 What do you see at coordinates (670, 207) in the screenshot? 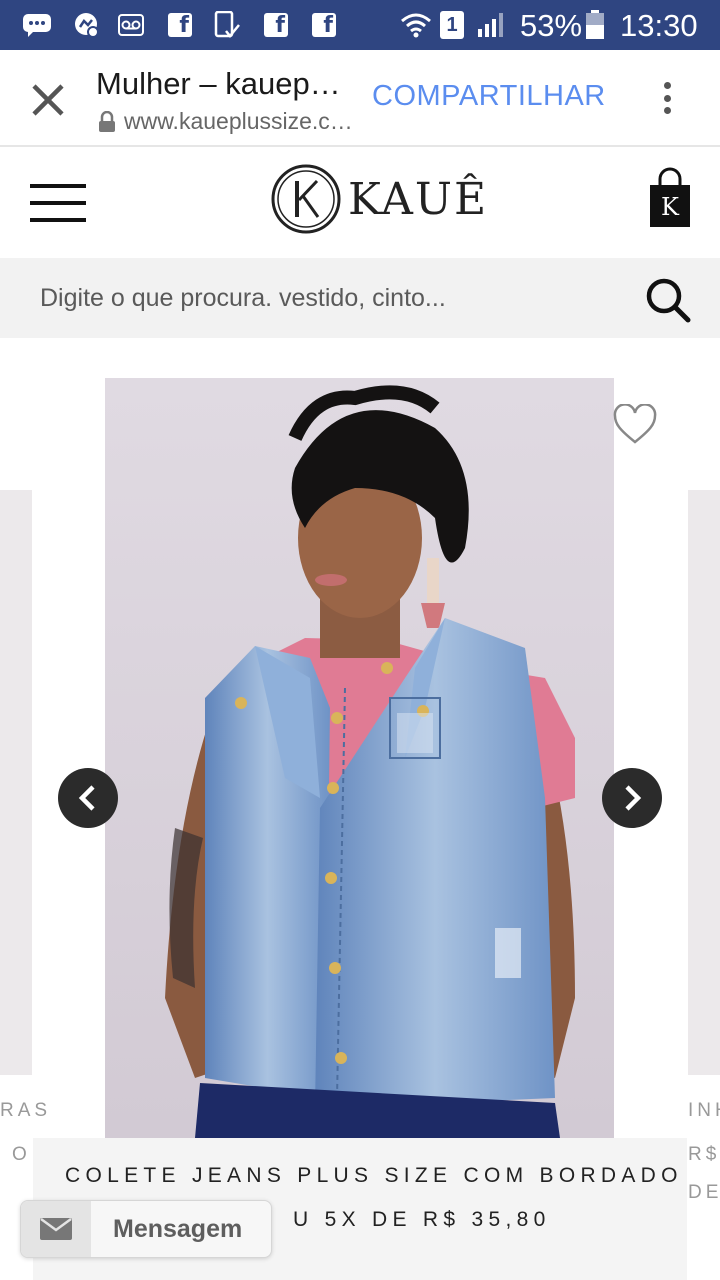
I see `cart-letter: K` at bounding box center [670, 207].